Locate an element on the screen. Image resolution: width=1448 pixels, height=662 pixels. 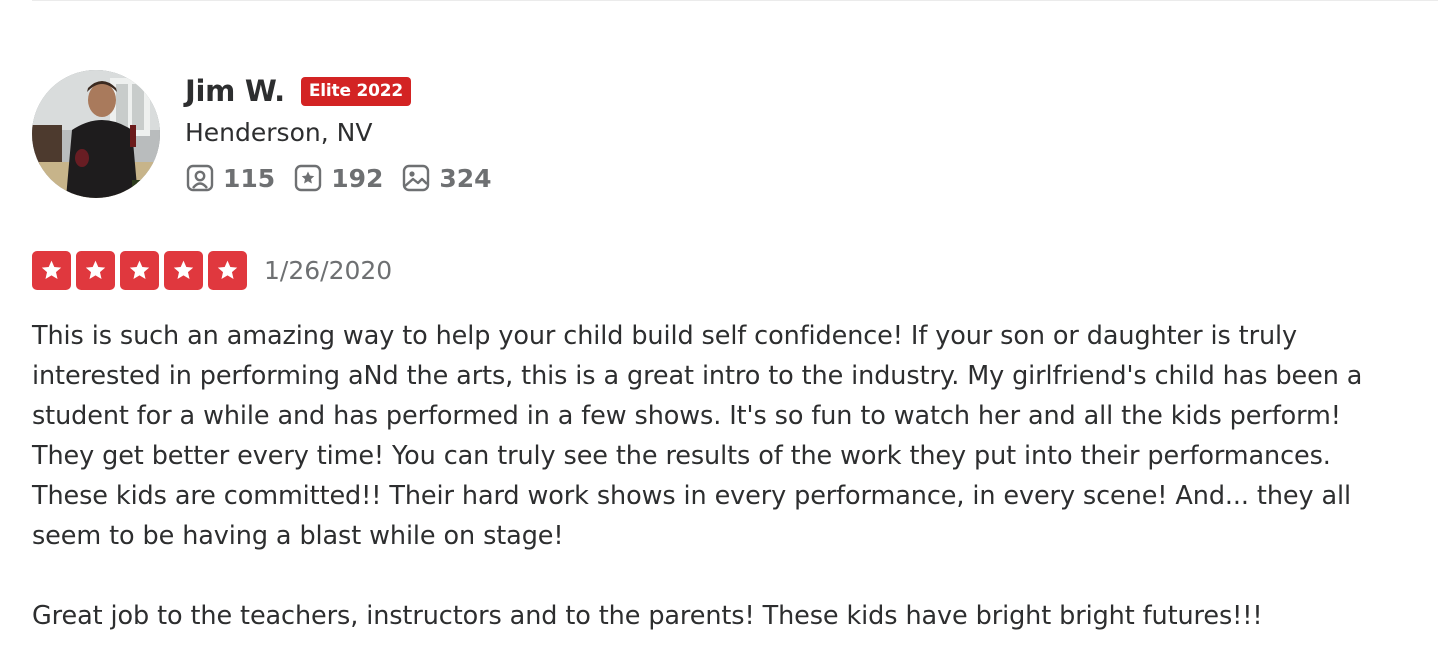
photo-icon is located at coordinates (416, 178).